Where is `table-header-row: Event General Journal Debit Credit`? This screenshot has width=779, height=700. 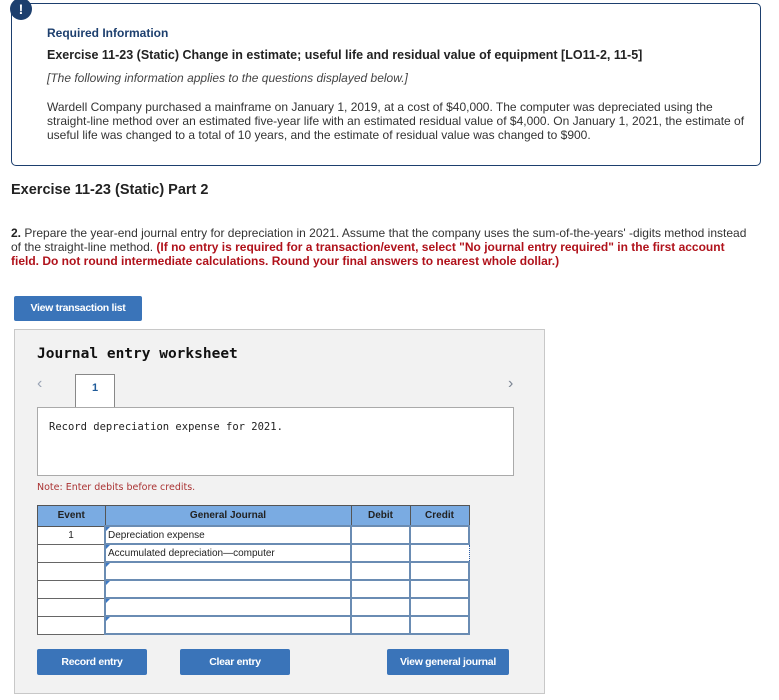 table-header-row: Event General Journal Debit Credit is located at coordinates (253, 516).